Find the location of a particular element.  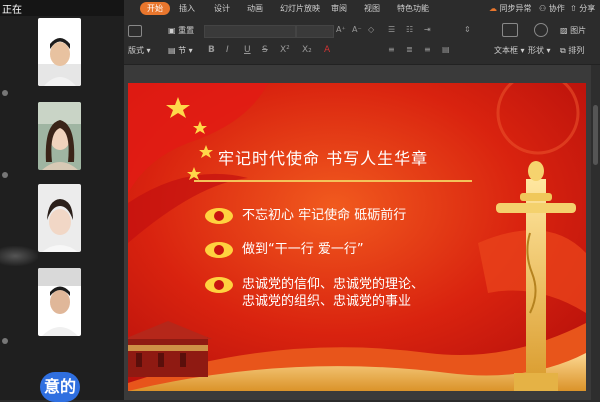

participant-3-image is located at coordinates (59, 218).